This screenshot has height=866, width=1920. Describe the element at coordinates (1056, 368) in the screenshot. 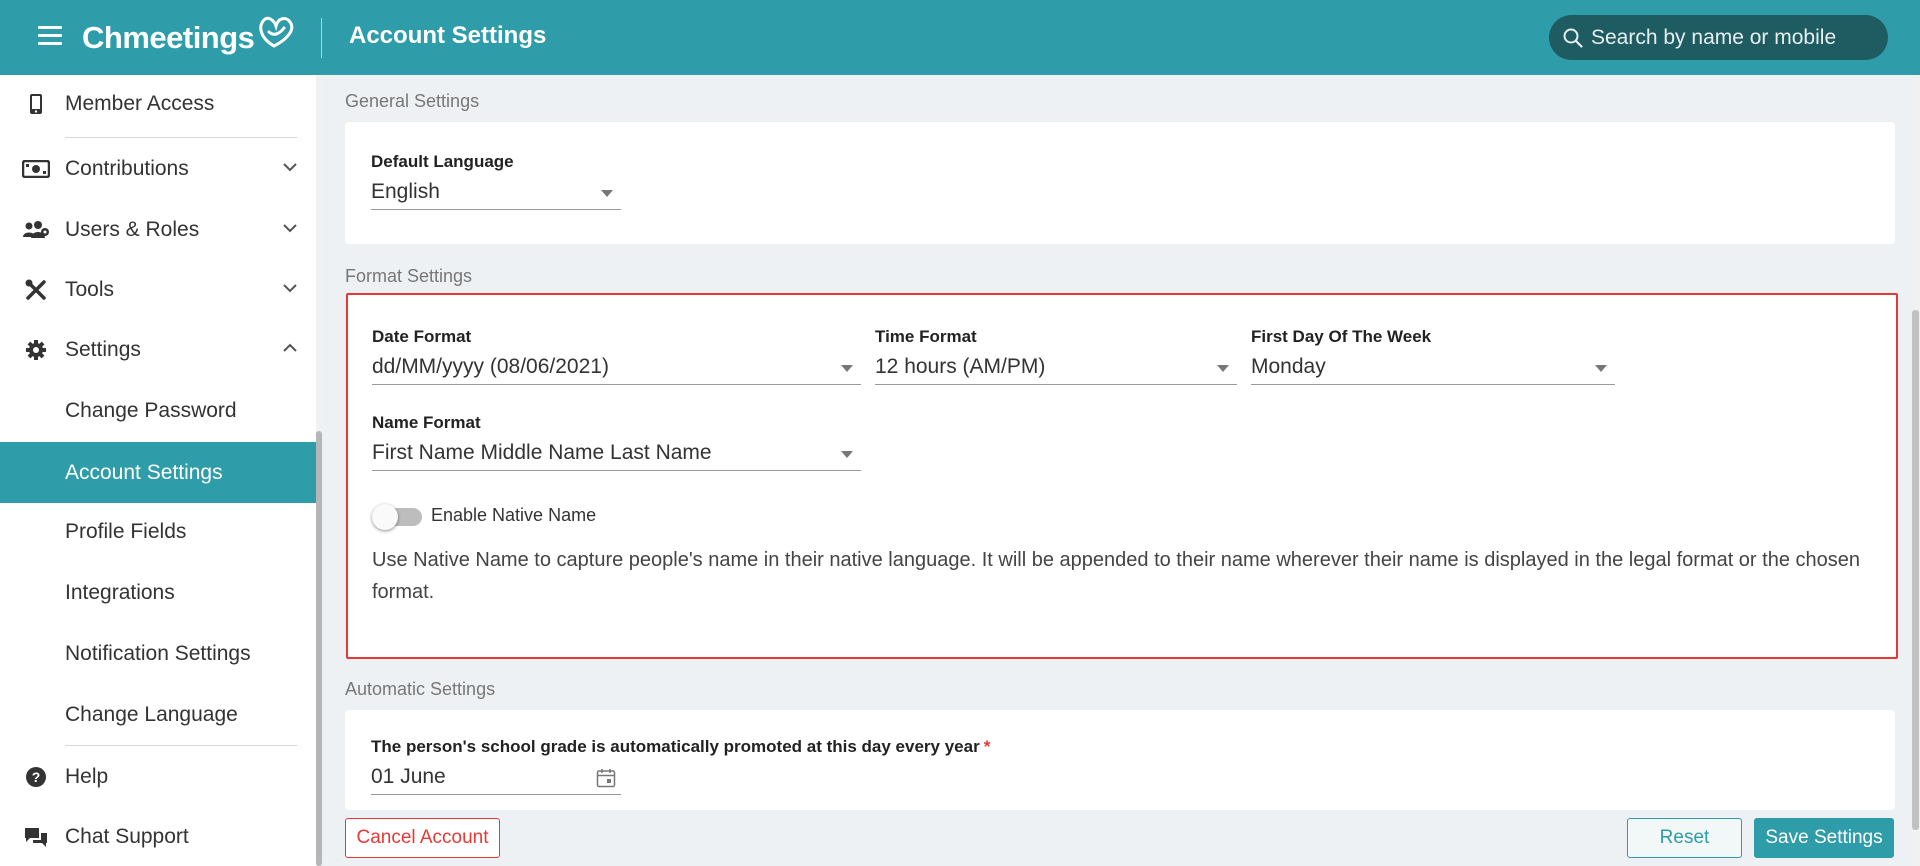

I see `time-format-select: 12 hours (AM/PM)` at that location.